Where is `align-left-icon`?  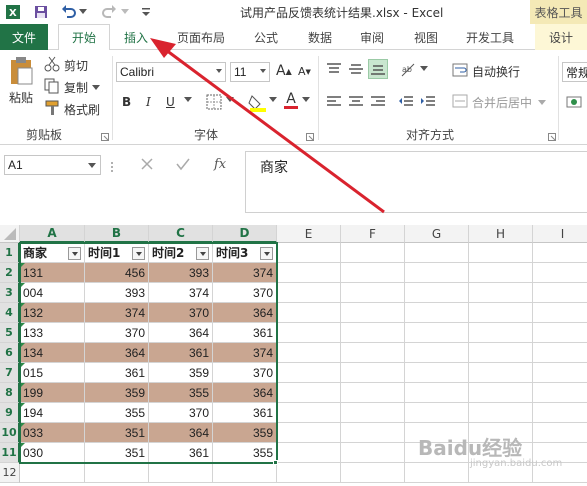 align-left-icon is located at coordinates (334, 102).